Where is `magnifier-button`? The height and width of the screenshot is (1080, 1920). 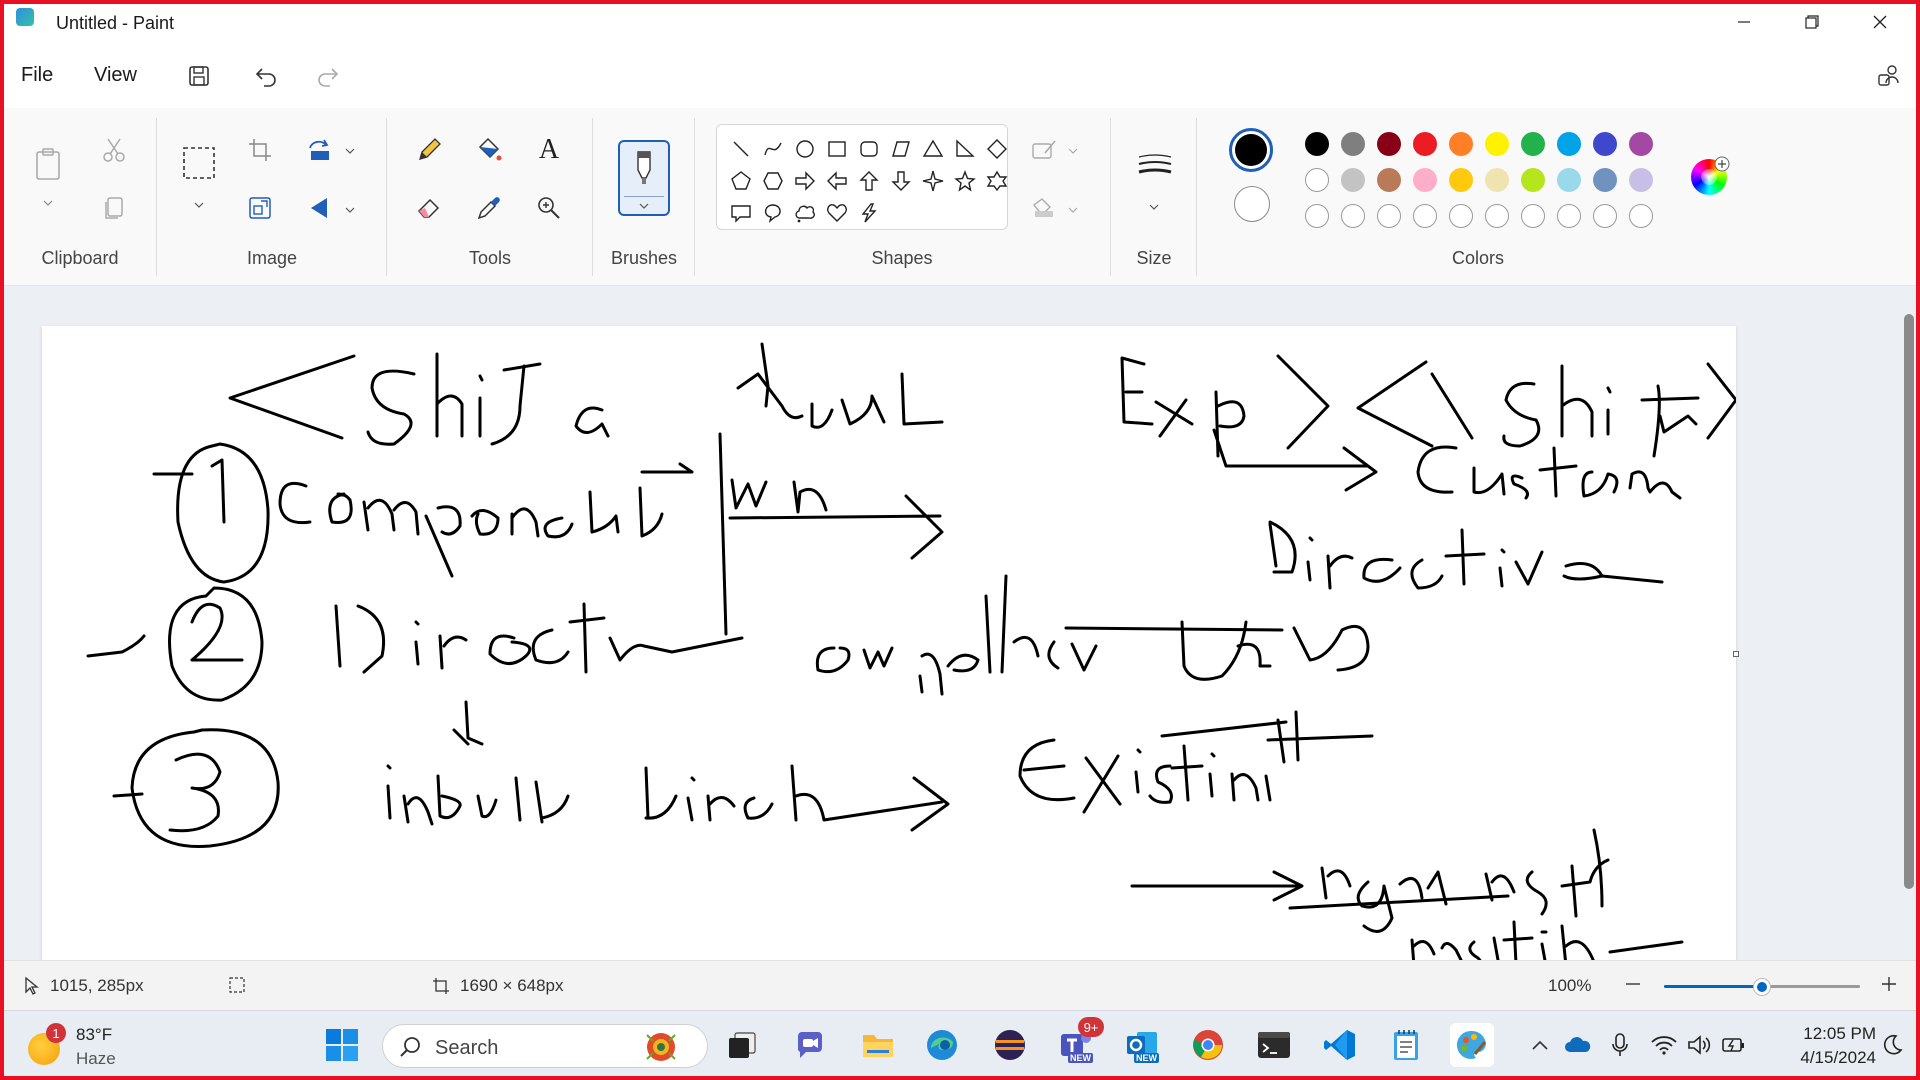
magnifier-button is located at coordinates (549, 208).